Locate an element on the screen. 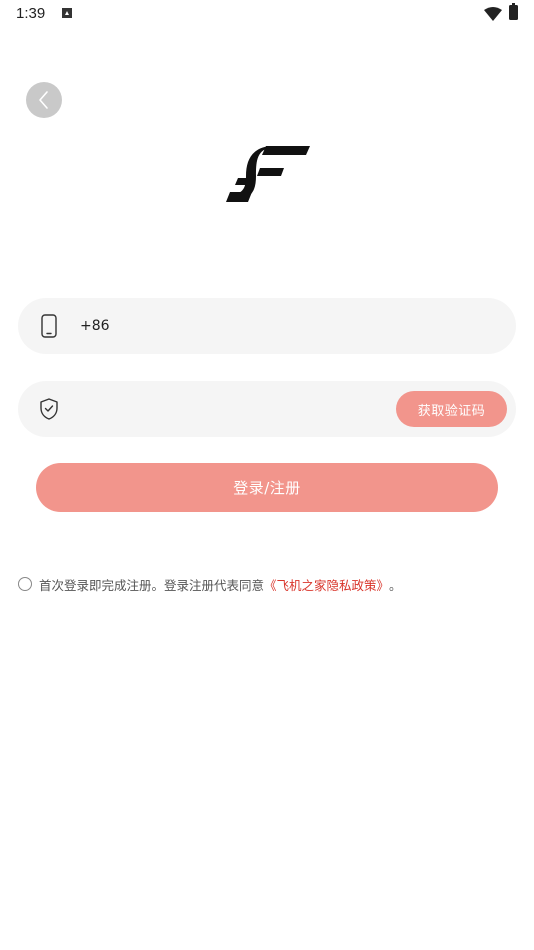 This screenshot has height=950, width=534. status-bar: 1:39 is located at coordinates (267, 14).